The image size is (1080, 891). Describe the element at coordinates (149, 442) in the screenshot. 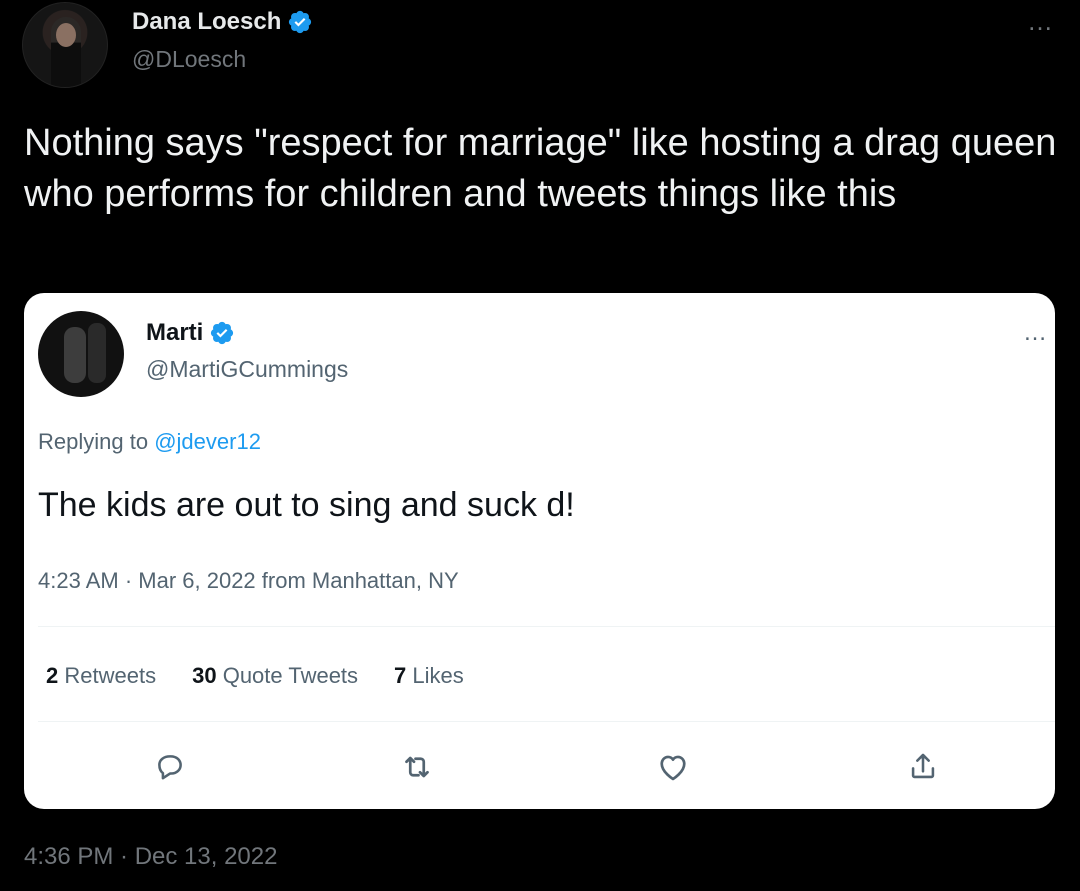

I see `replying-to: Replying to @jdever12` at that location.